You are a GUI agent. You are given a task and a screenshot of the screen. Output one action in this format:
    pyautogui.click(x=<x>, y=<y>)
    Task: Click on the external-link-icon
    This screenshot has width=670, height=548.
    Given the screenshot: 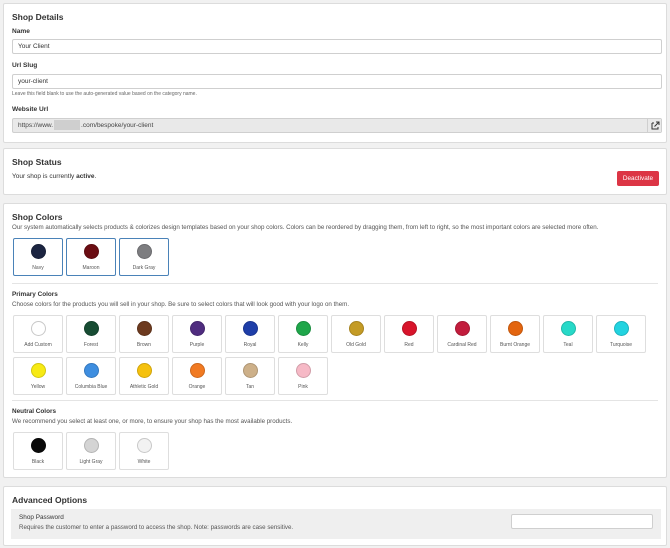 What is the action you would take?
    pyautogui.click(x=655, y=125)
    